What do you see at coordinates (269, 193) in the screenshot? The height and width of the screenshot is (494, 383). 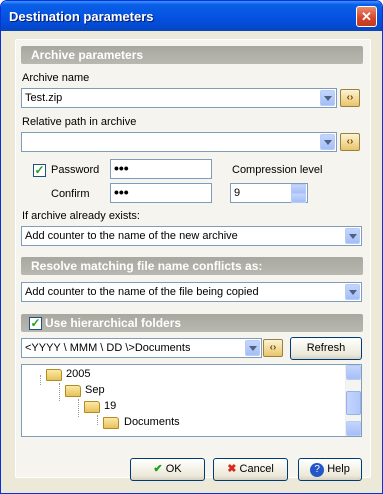 I see `compression-spinner: 9` at bounding box center [269, 193].